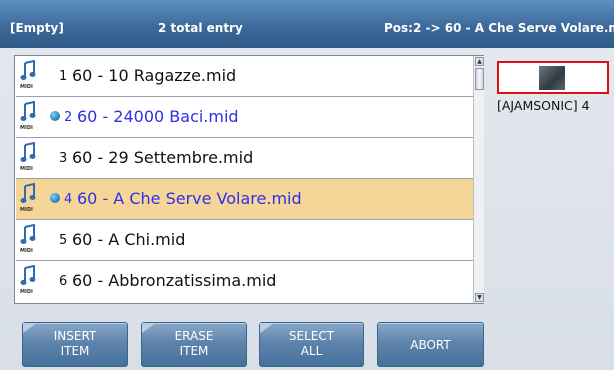 The width and height of the screenshot is (614, 370). Describe the element at coordinates (68, 117) in the screenshot. I see `item-index: 2` at that location.